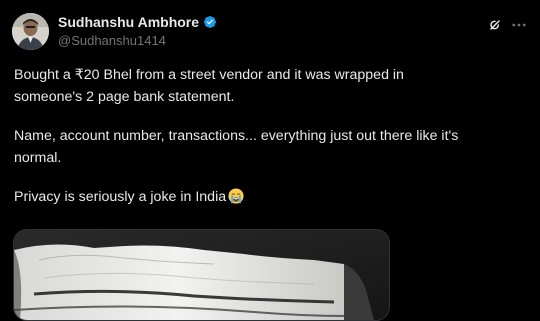 The image size is (540, 321). What do you see at coordinates (495, 25) in the screenshot?
I see `grok-icon` at bounding box center [495, 25].